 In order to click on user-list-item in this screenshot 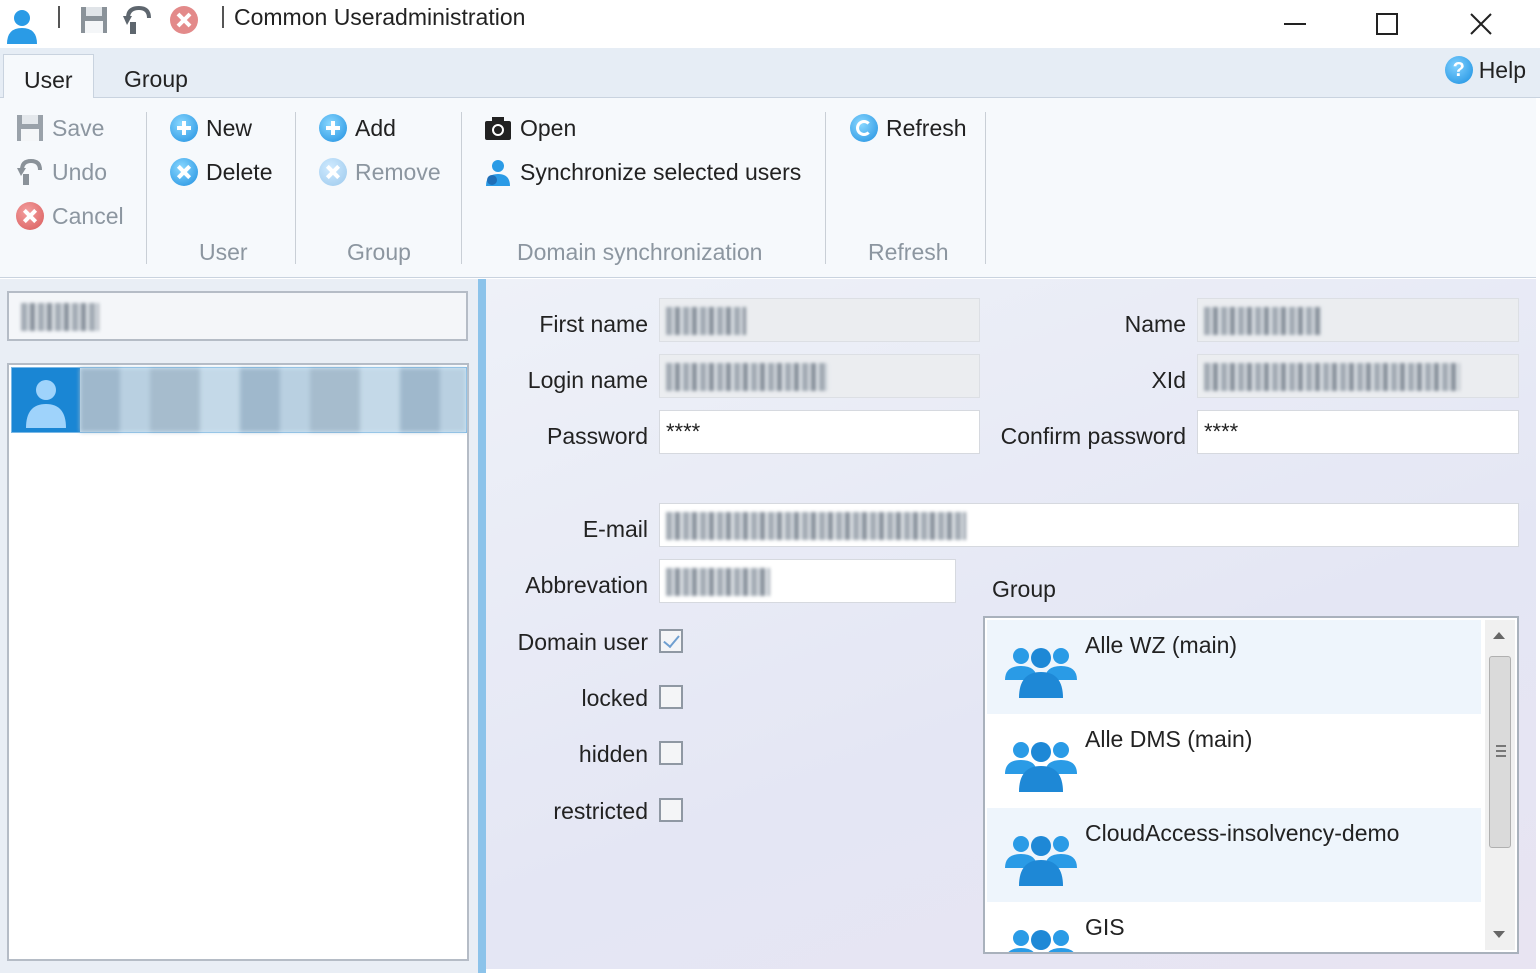, I will do `click(239, 400)`.